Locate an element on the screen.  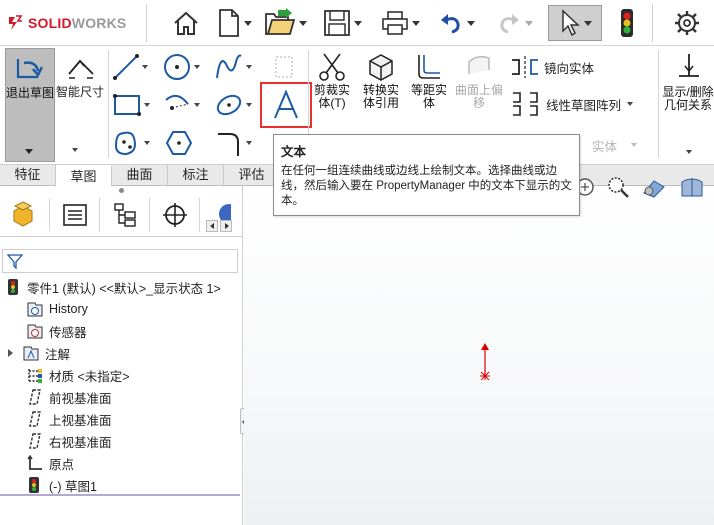
tree-item-origin: 原点 is located at coordinates (50, 463).